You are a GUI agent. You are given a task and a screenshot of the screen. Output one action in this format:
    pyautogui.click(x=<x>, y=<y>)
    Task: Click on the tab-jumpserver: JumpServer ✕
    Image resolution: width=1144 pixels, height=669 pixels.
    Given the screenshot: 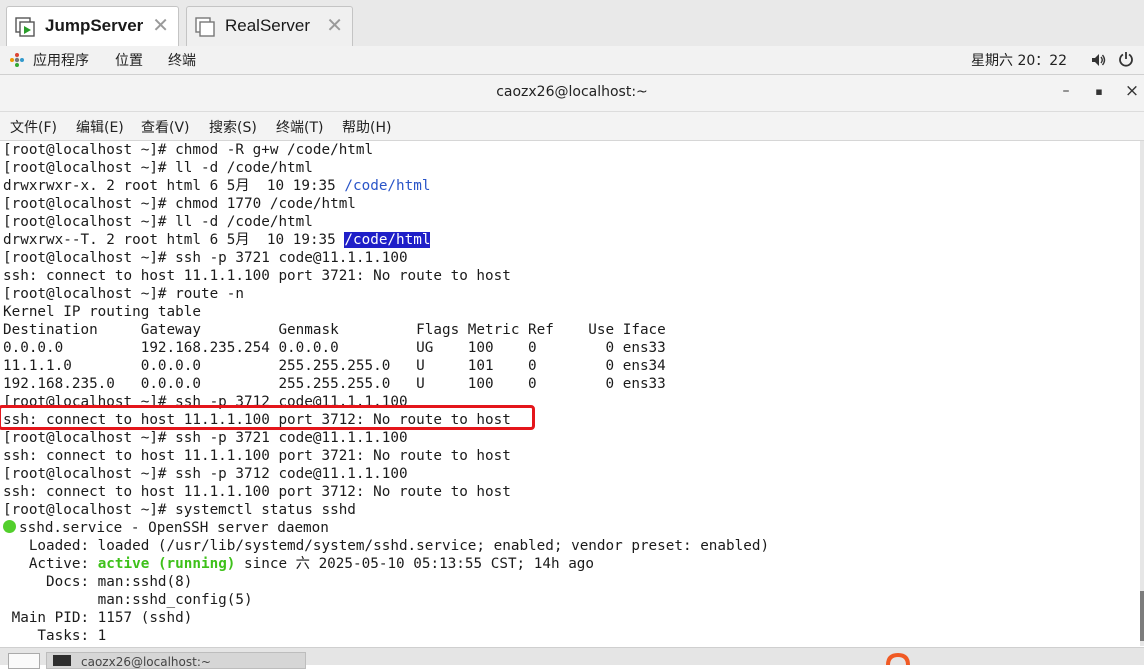 What is the action you would take?
    pyautogui.click(x=92, y=26)
    